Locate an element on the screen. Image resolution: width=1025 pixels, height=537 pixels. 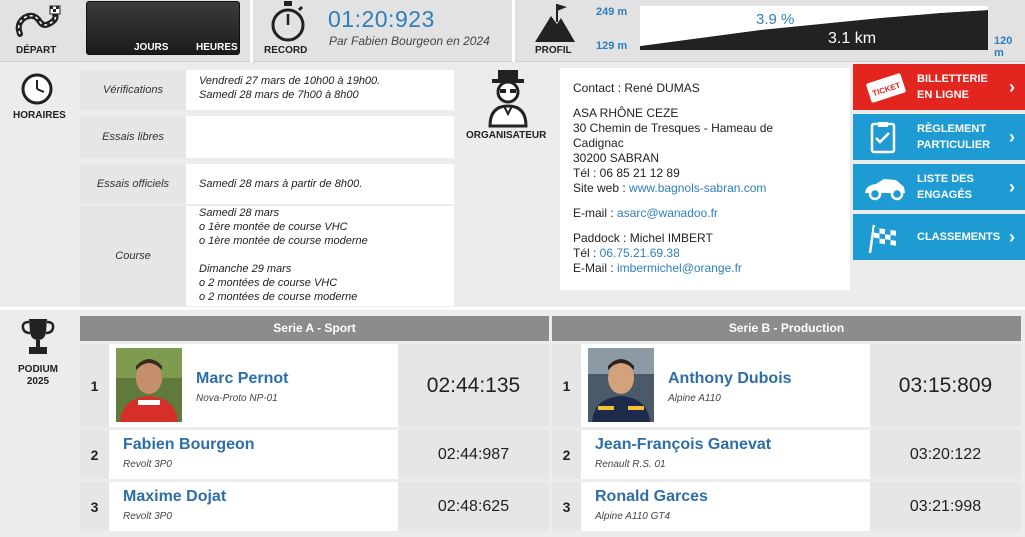
race-time: 03:20:122 is located at coordinates (945, 454).